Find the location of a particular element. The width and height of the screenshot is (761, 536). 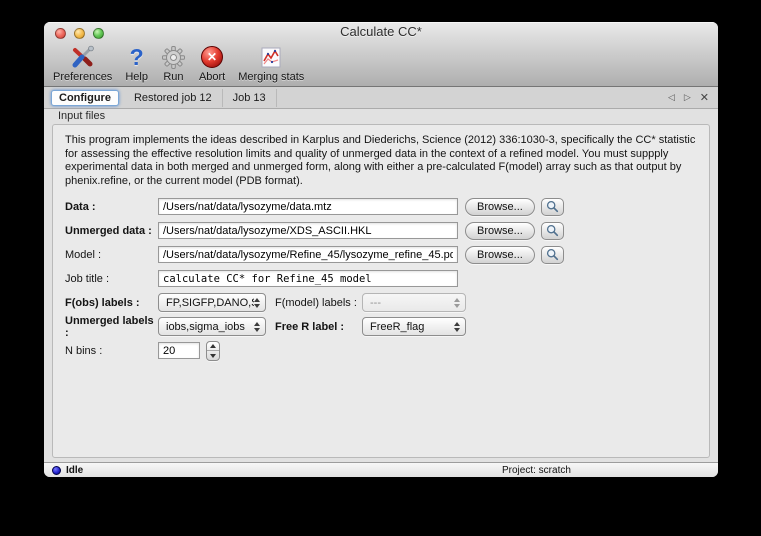

model-inspect-button is located at coordinates (552, 254).